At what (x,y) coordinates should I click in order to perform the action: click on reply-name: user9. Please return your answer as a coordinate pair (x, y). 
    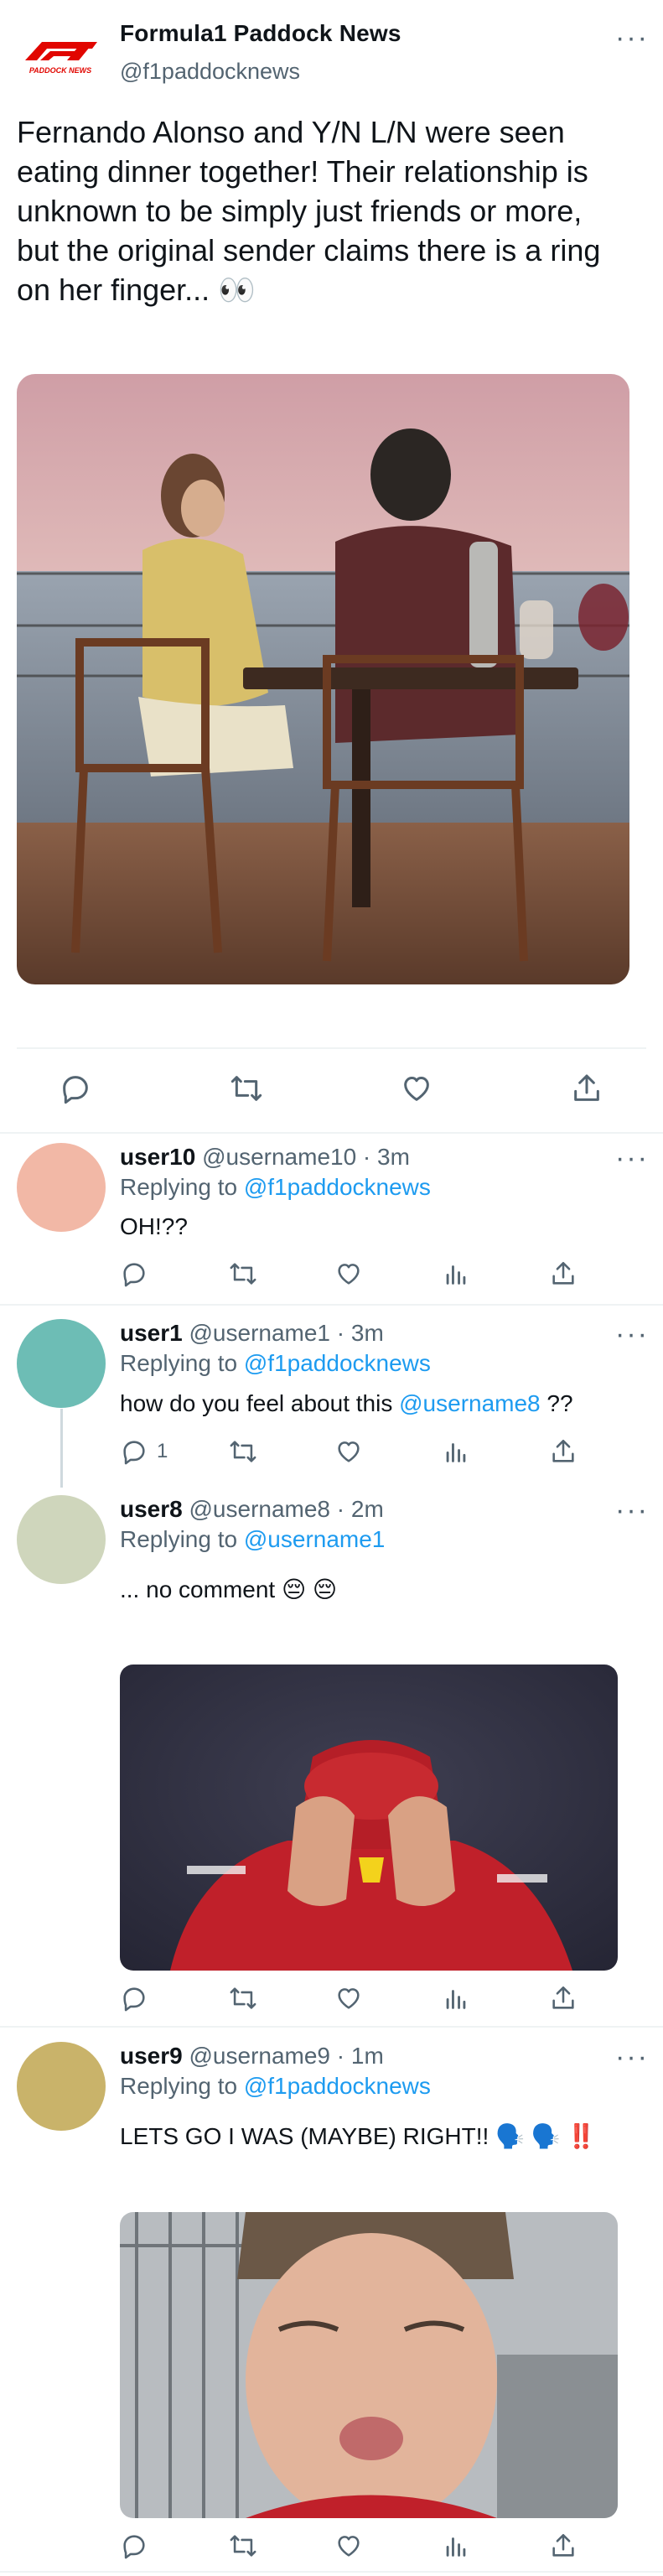
    Looking at the image, I should click on (151, 2056).